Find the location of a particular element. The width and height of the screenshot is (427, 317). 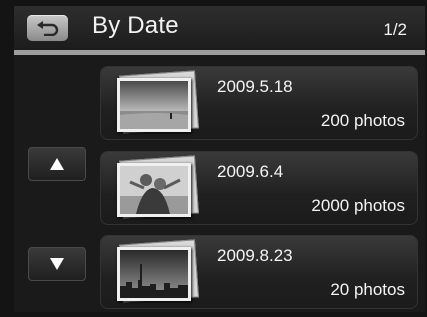

down-triangle-icon is located at coordinates (57, 264).